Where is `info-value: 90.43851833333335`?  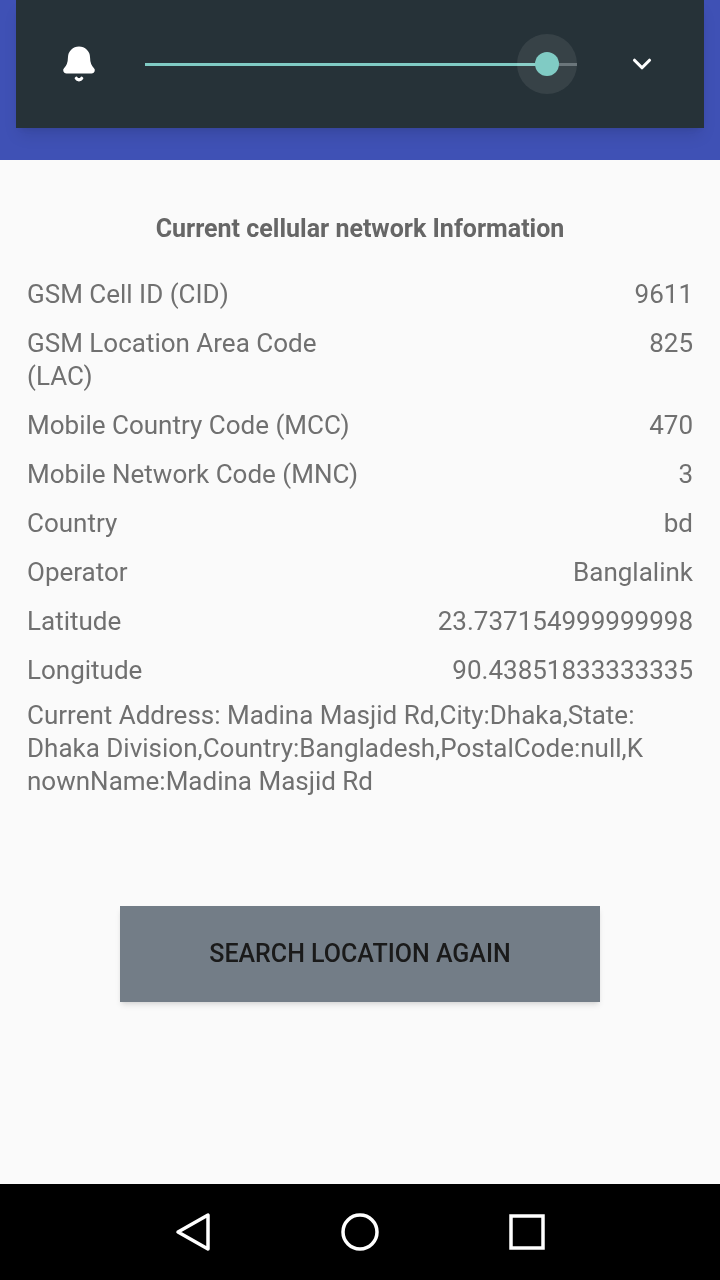
info-value: 90.43851833333335 is located at coordinates (572, 670).